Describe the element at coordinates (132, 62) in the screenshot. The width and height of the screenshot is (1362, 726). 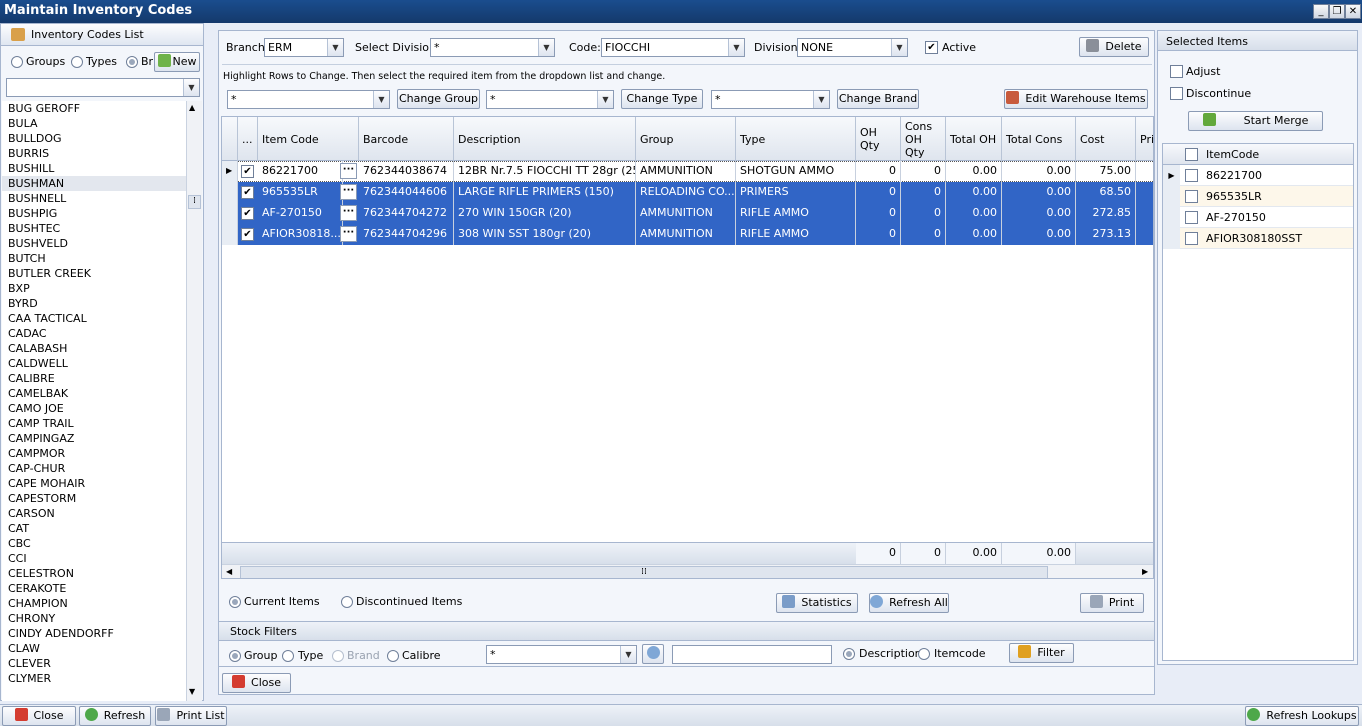
I see `radio-brands` at that location.